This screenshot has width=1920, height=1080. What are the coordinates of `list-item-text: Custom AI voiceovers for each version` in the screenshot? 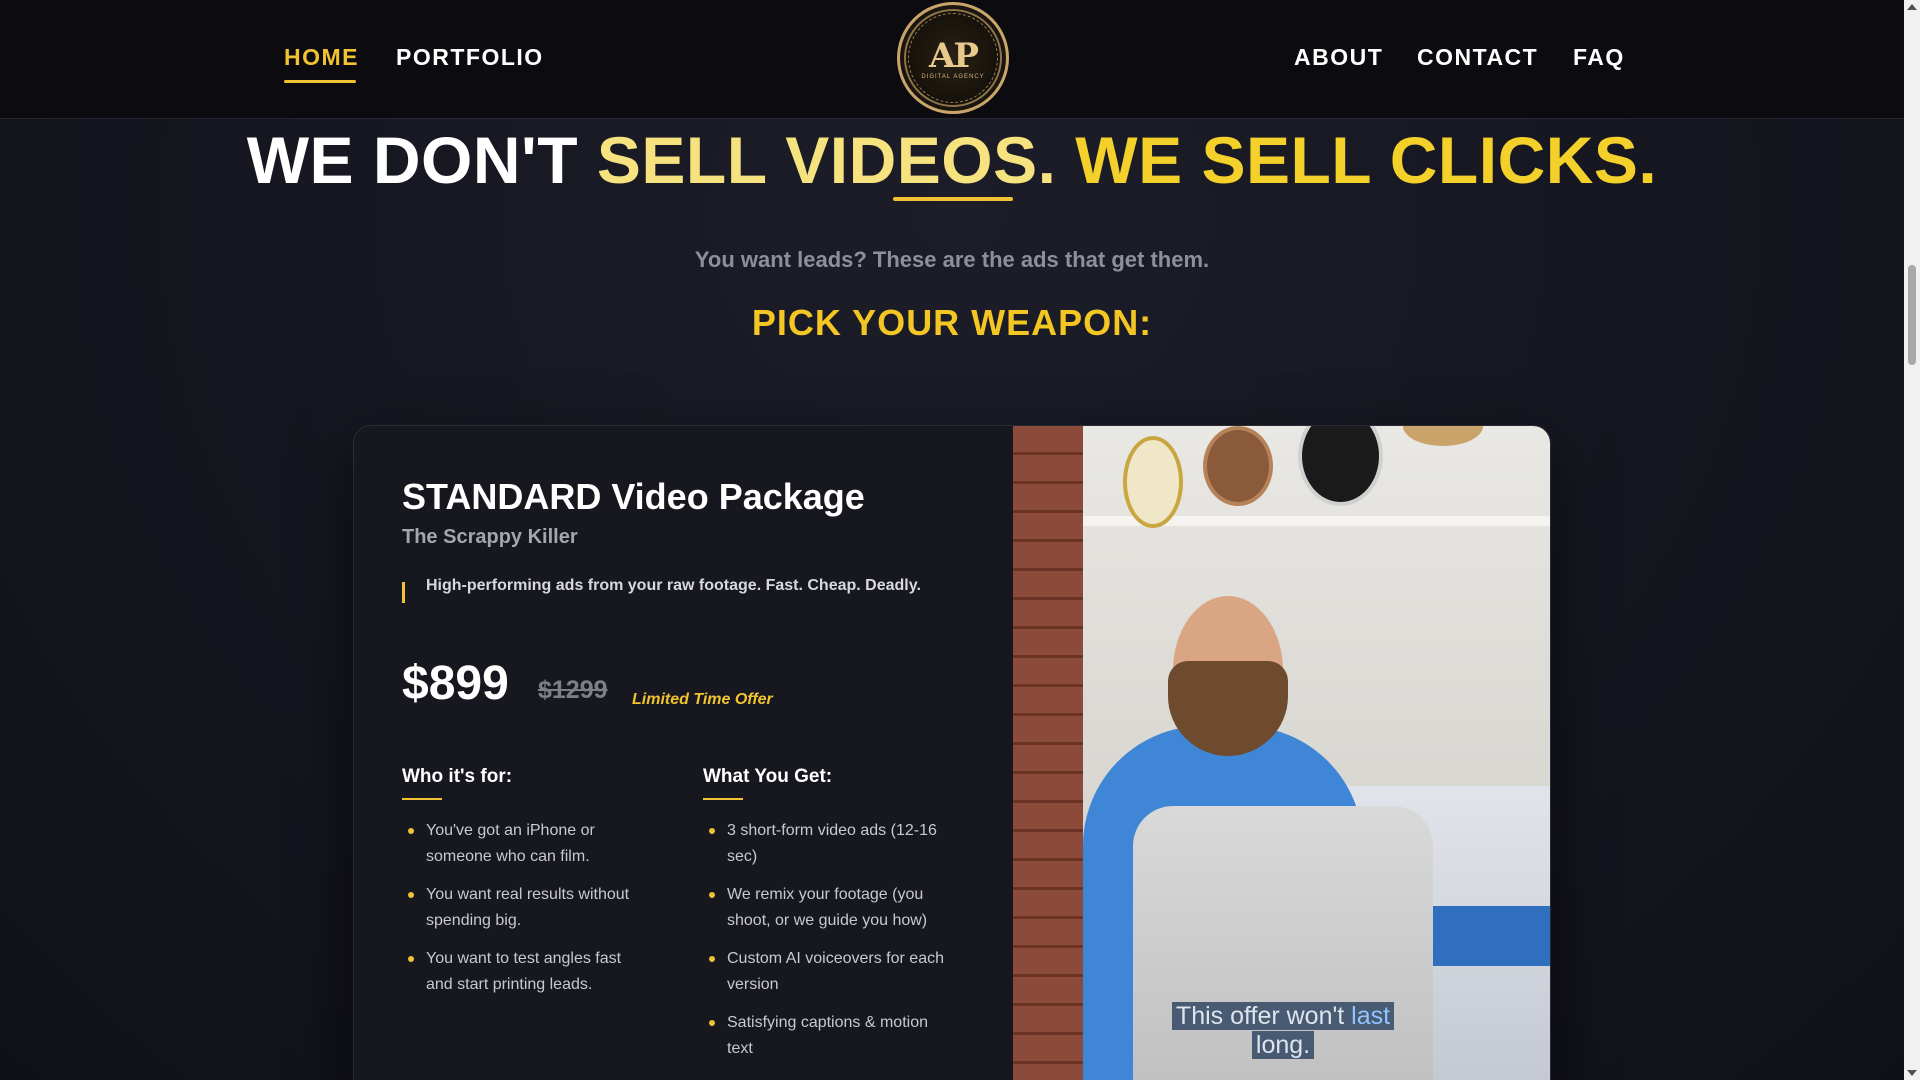 It's located at (835, 971).